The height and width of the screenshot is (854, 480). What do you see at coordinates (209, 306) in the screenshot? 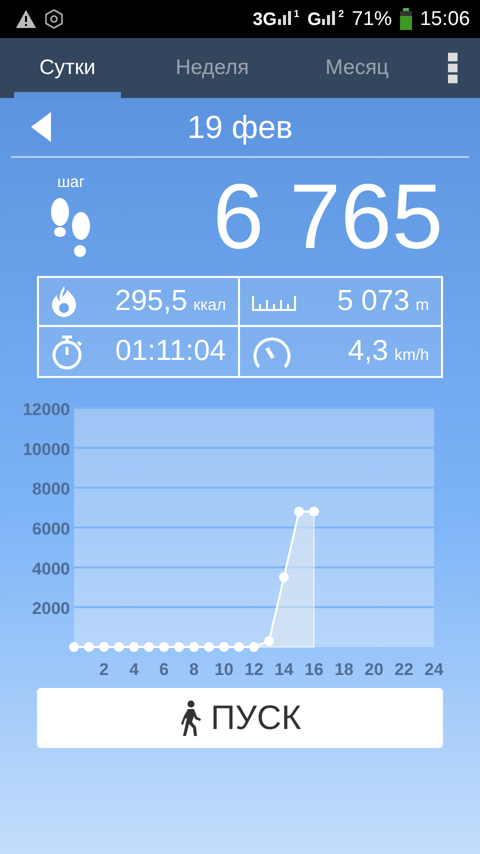
I see `stat-unit: ккал` at bounding box center [209, 306].